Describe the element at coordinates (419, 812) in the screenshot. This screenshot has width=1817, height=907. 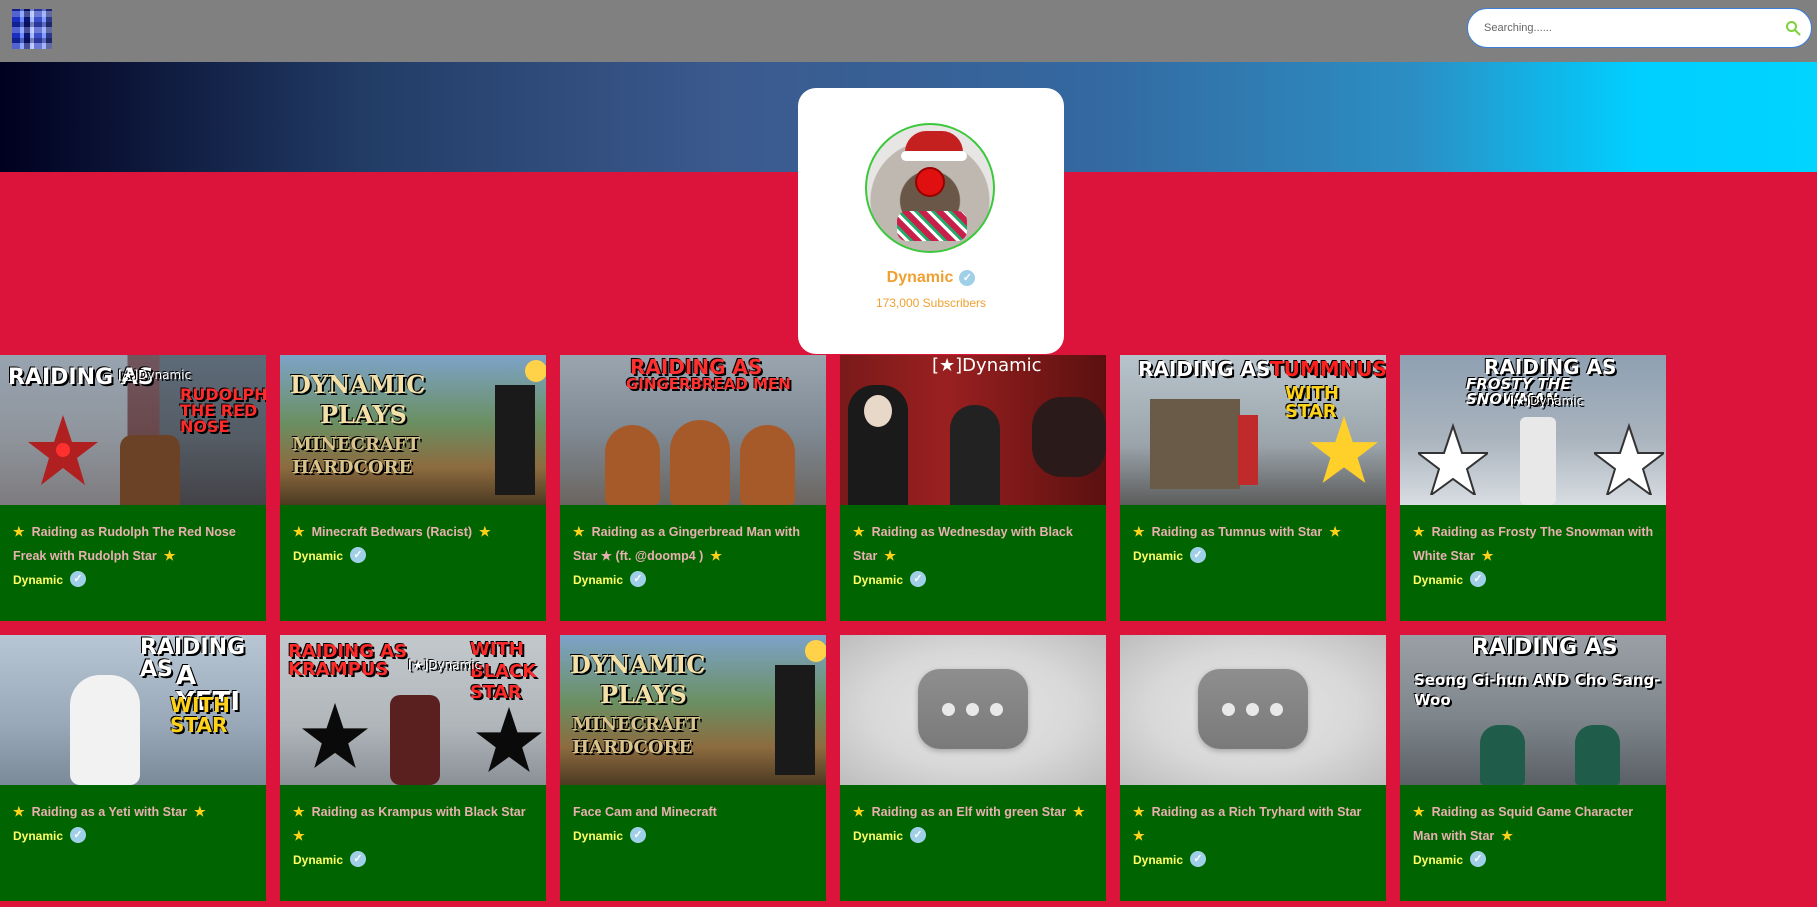
I see `video-title: Raiding as Krampus with Black Star` at that location.